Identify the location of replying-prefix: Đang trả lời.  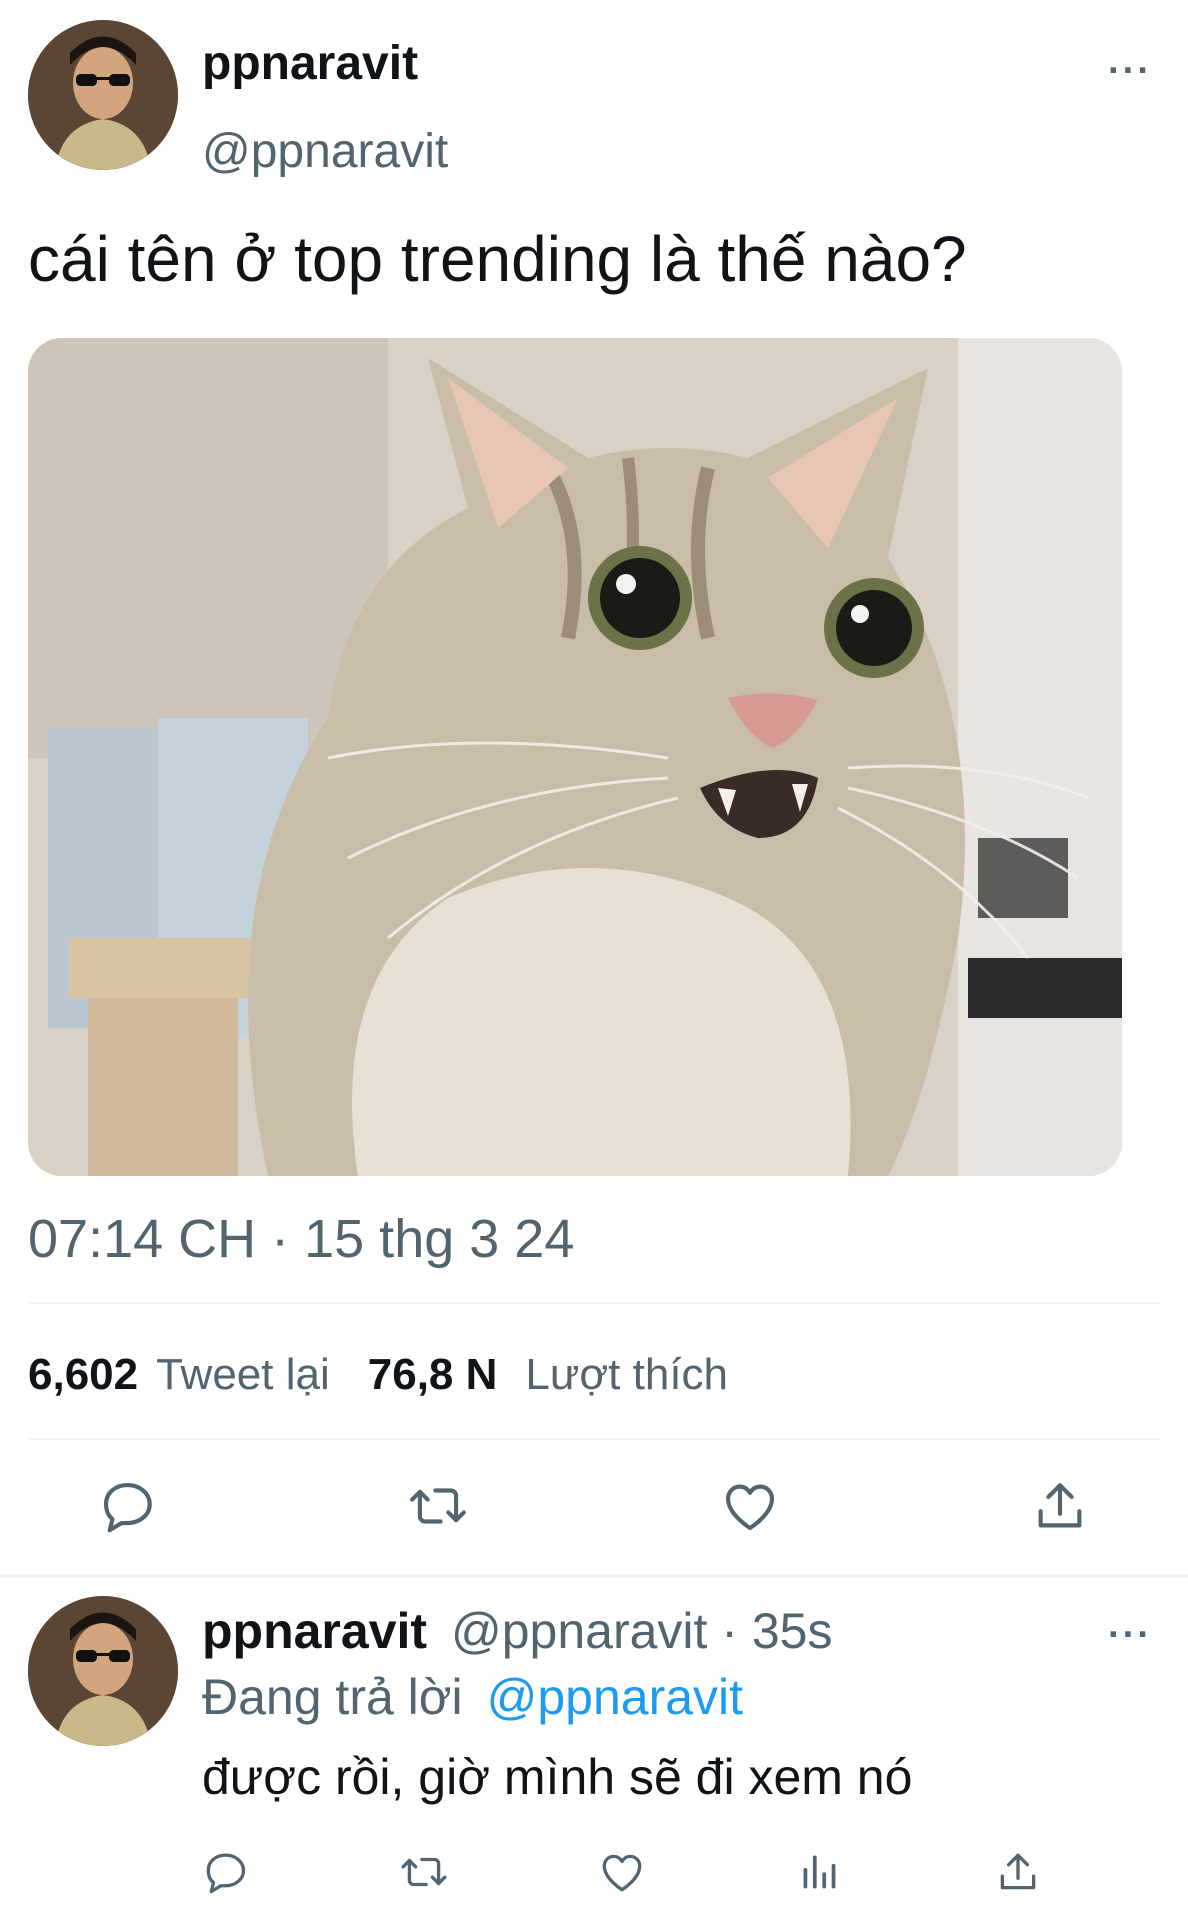
(332, 1697).